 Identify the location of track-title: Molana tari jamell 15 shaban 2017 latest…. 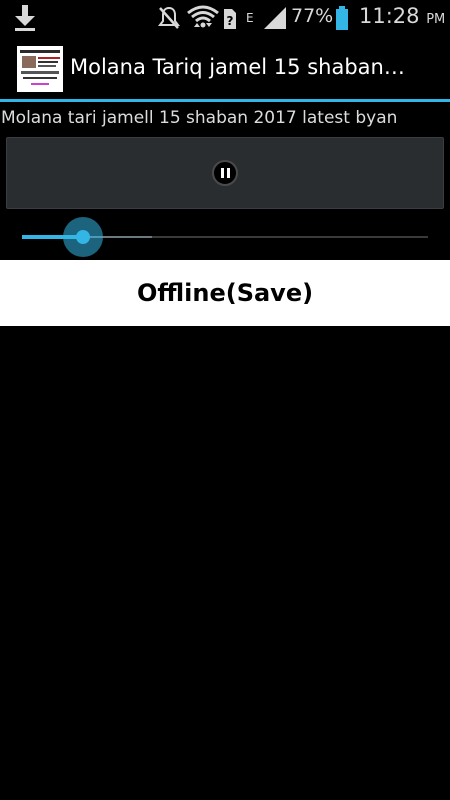
(199, 118).